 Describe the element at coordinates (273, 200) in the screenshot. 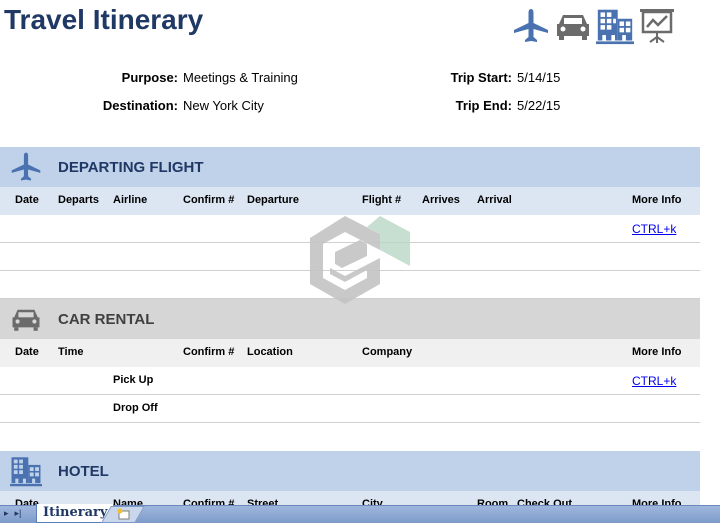

I see `column-header: Departure` at that location.